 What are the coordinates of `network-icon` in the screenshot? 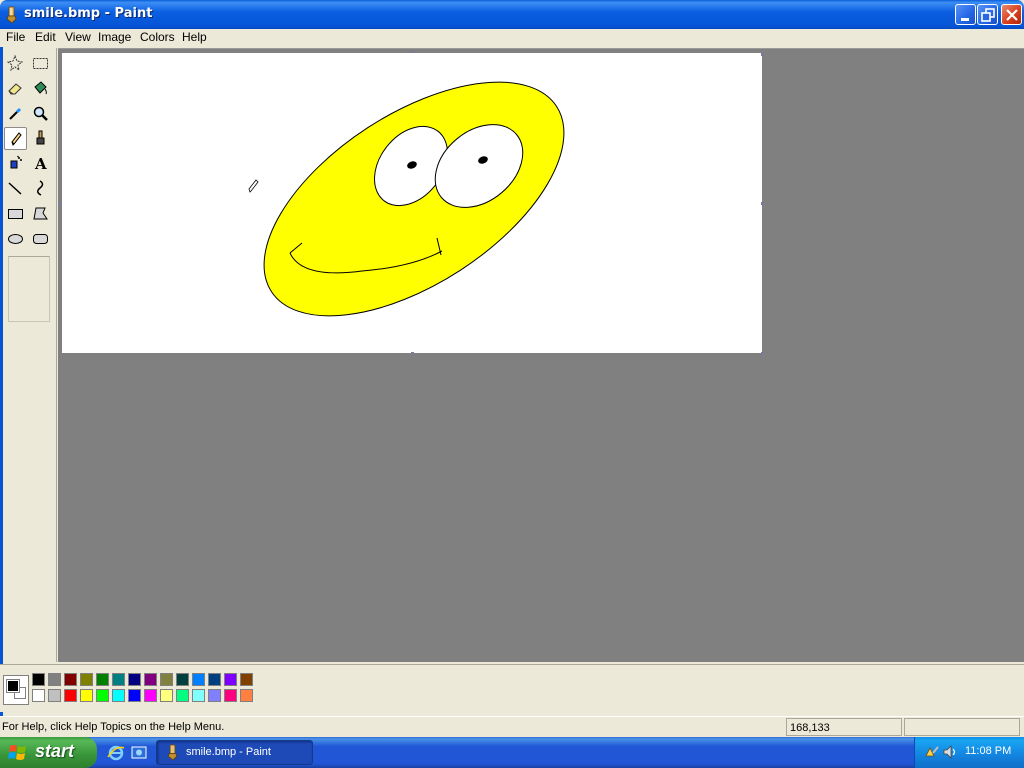 It's located at (932, 752).